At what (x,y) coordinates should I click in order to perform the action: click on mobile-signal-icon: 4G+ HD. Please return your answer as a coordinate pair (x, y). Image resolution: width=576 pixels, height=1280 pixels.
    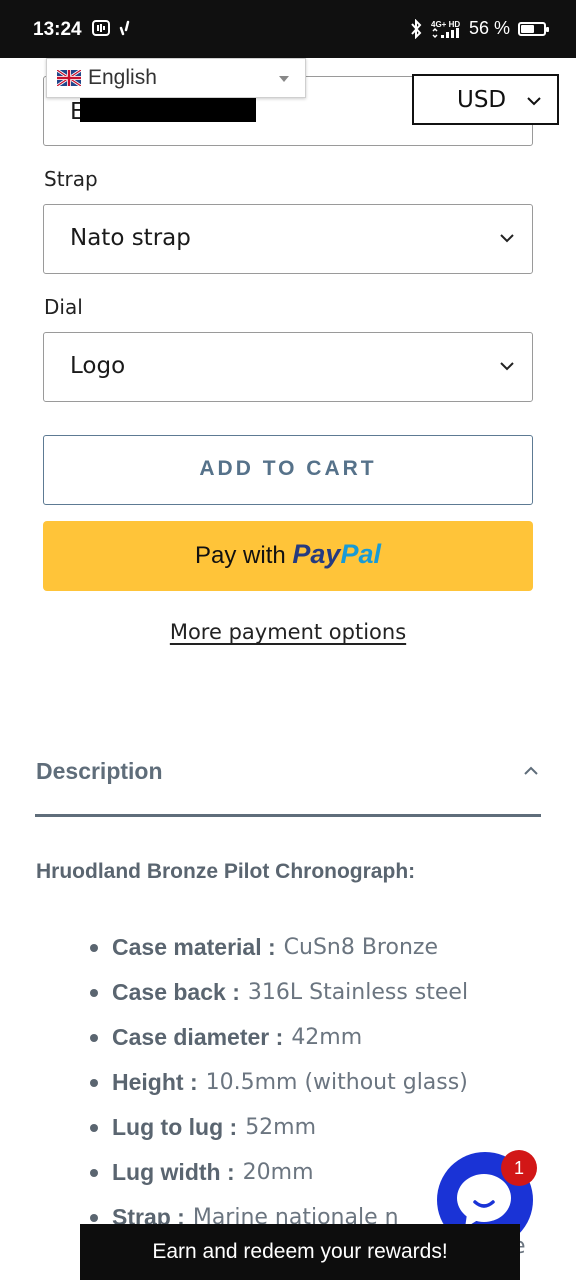
    Looking at the image, I should click on (445, 29).